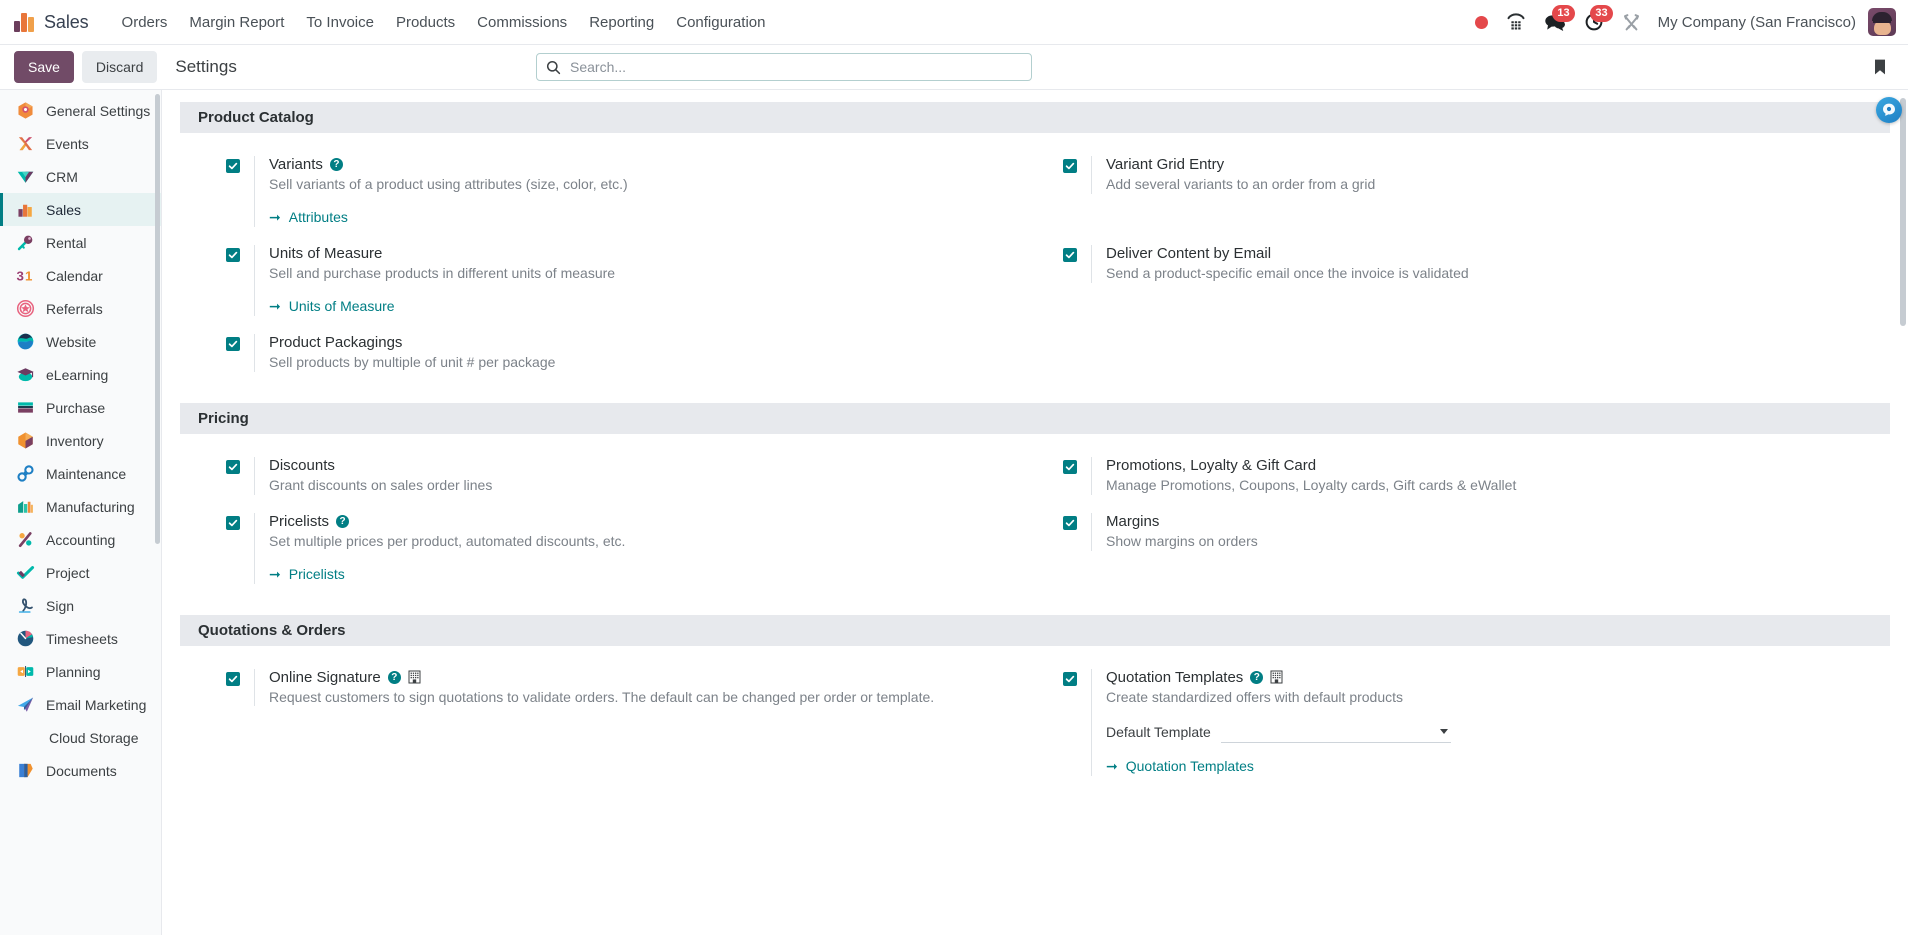 The height and width of the screenshot is (935, 1908). What do you see at coordinates (25, 210) in the screenshot?
I see `sales-icon` at bounding box center [25, 210].